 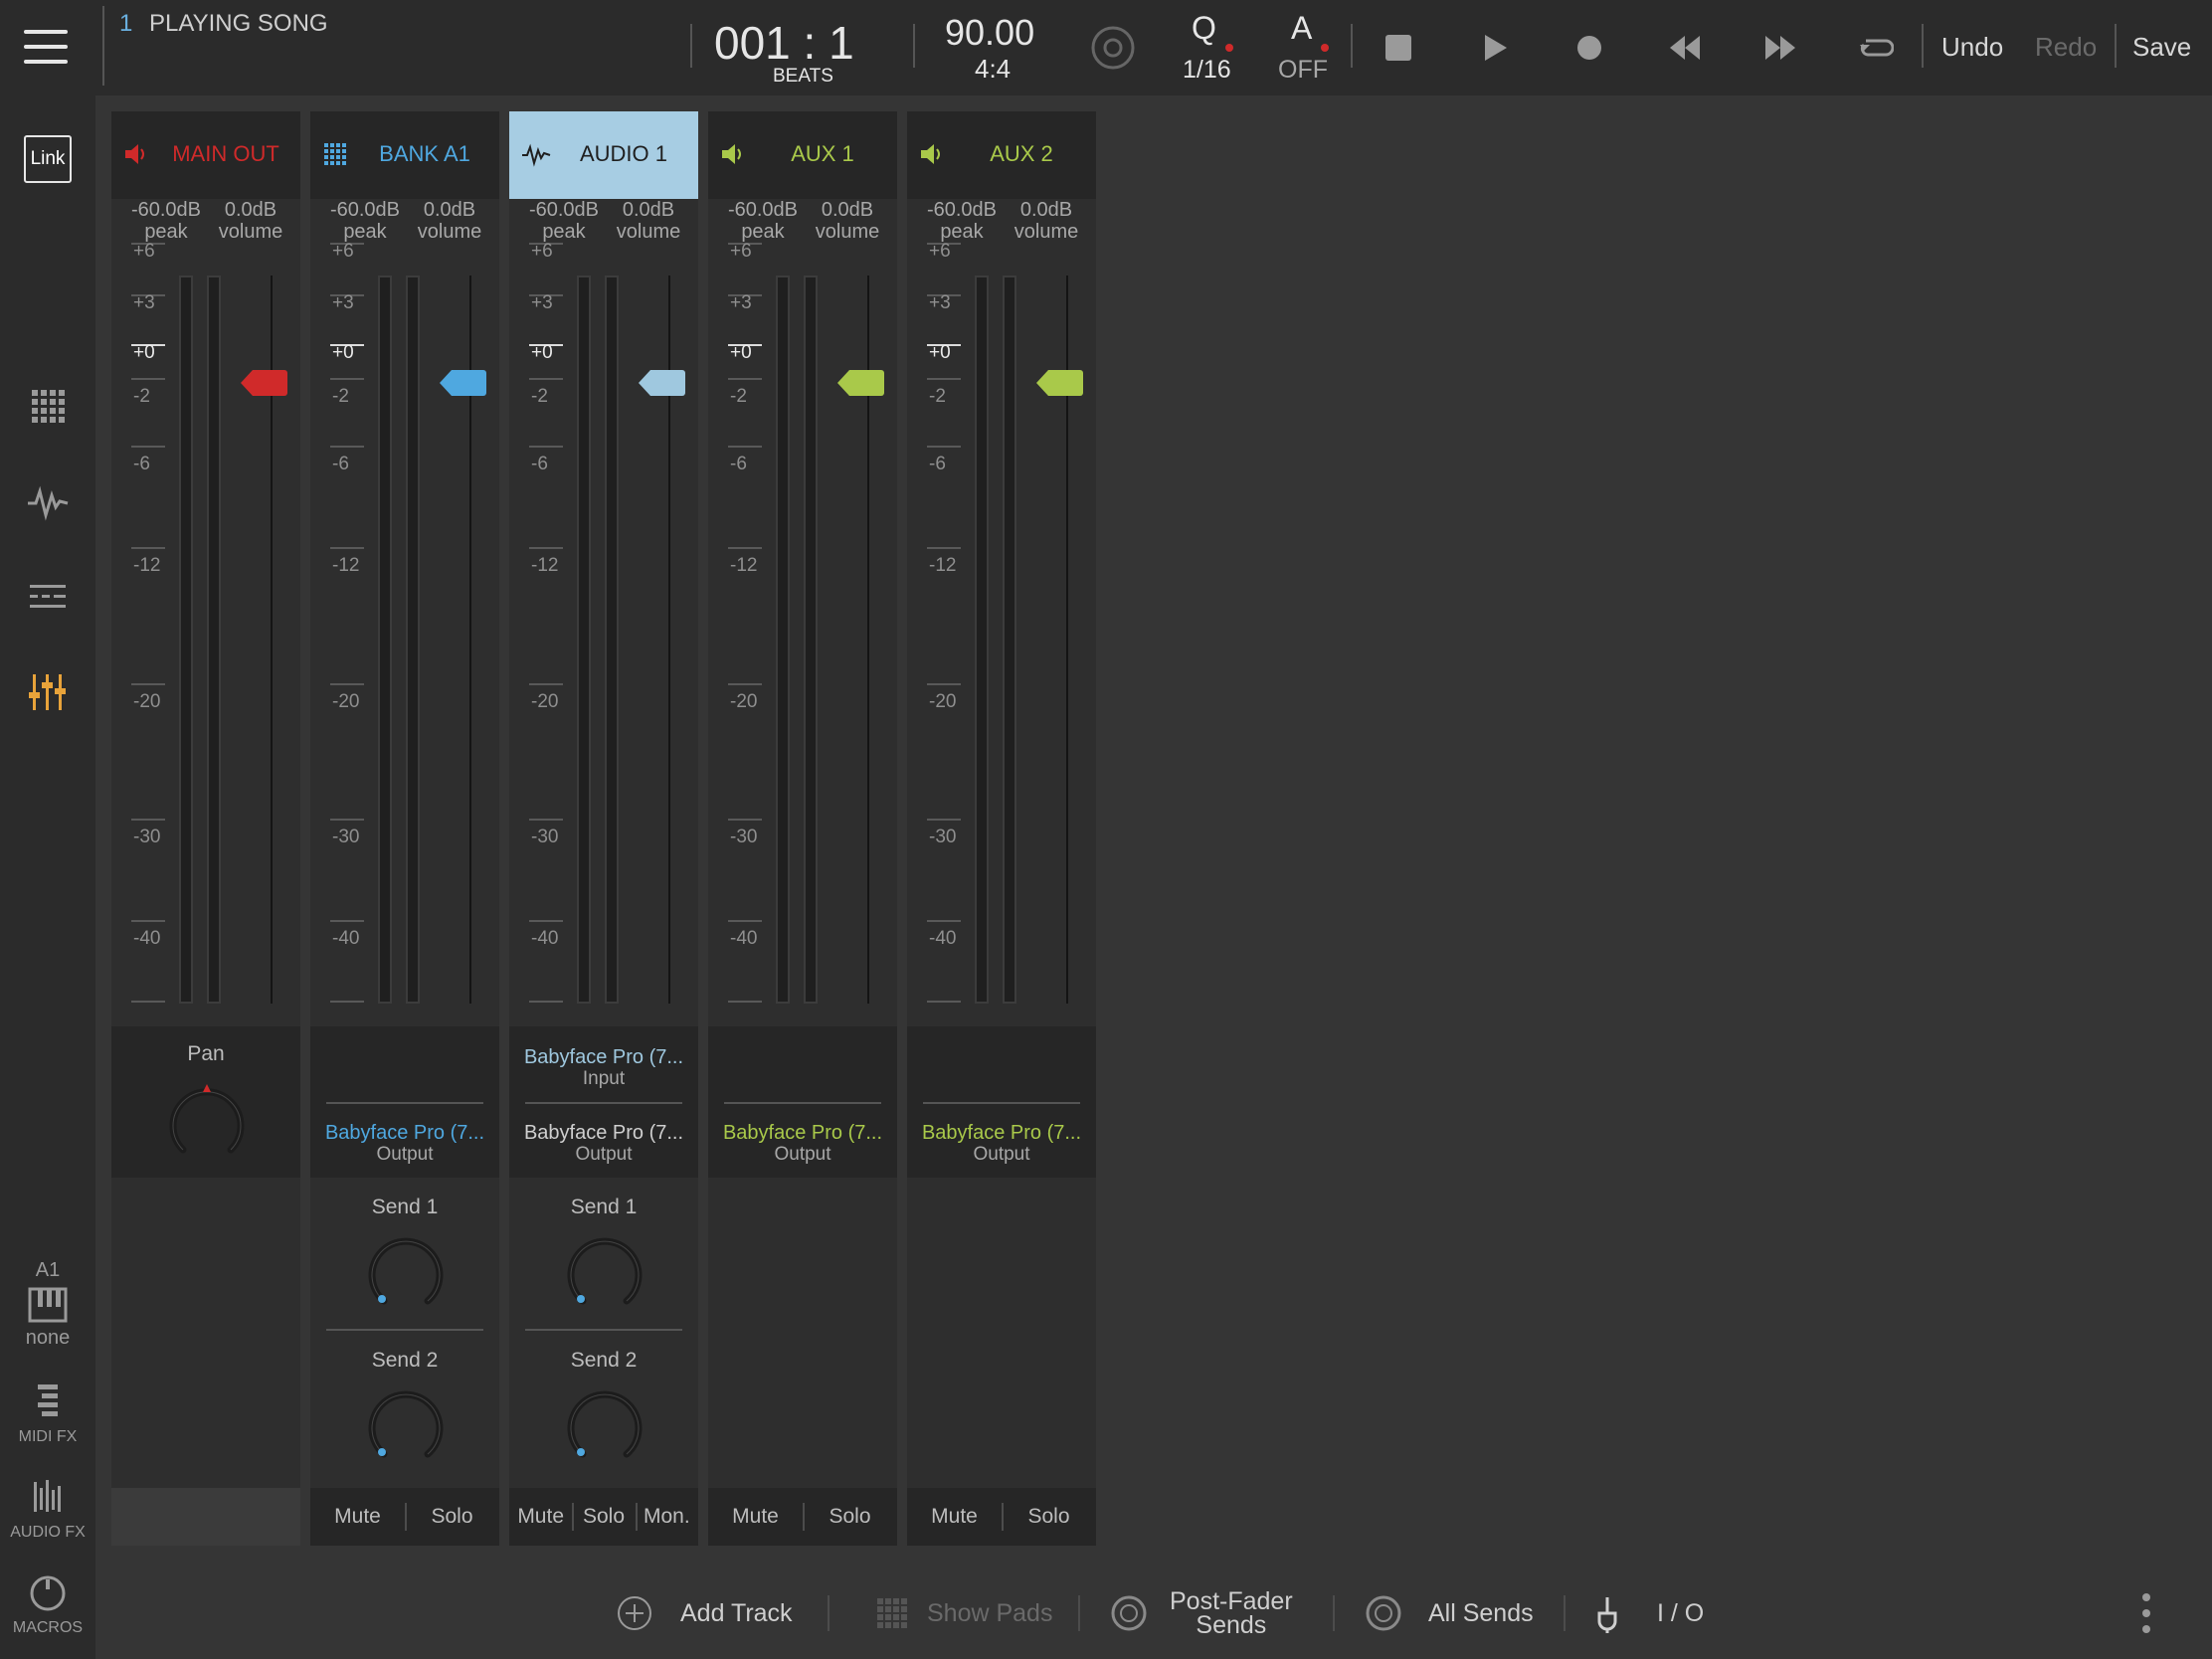 What do you see at coordinates (989, 33) in the screenshot?
I see `tempo-display: 90.00` at bounding box center [989, 33].